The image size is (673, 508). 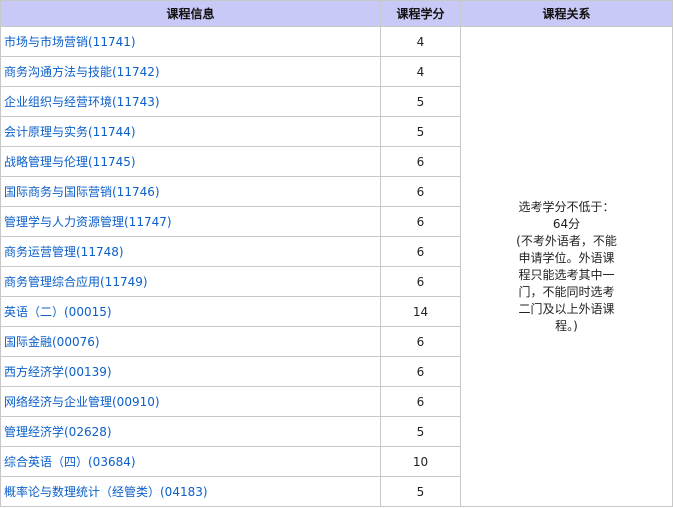 I want to click on relation-note-line: 程只能选考其中一, so click(x=566, y=274).